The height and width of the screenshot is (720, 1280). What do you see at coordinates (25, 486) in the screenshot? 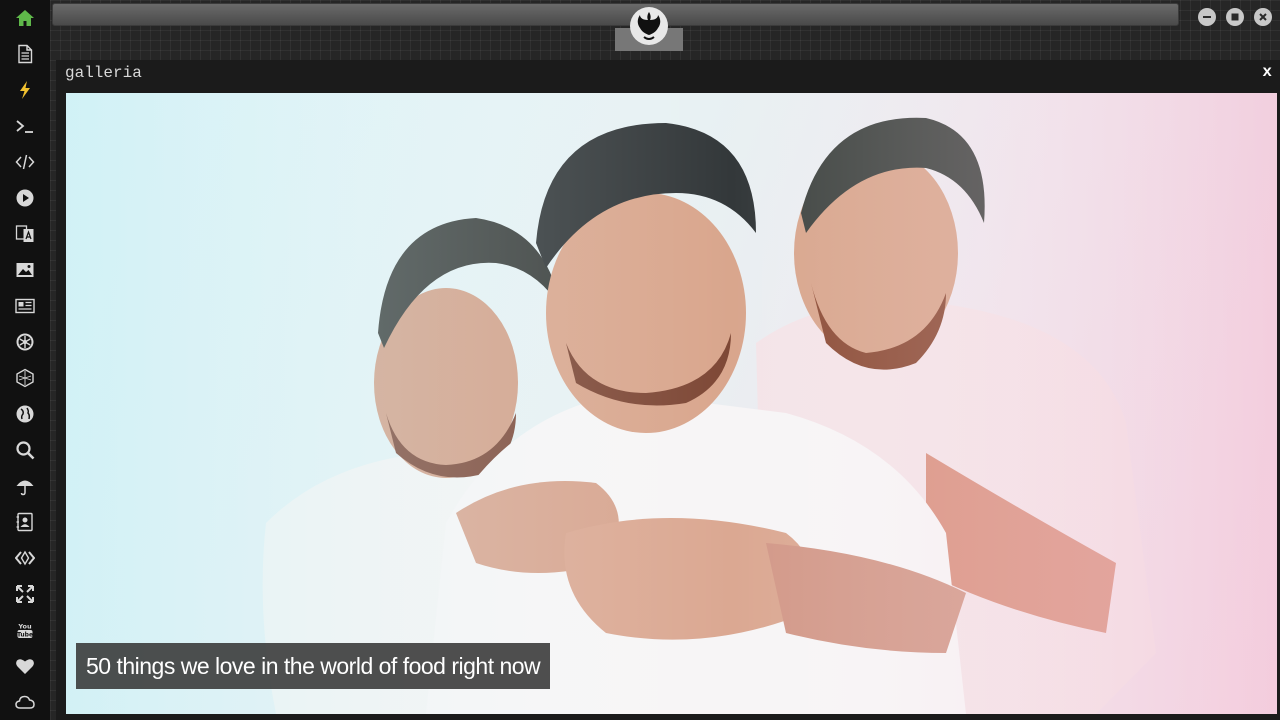
I see `umbrella-icon` at bounding box center [25, 486].